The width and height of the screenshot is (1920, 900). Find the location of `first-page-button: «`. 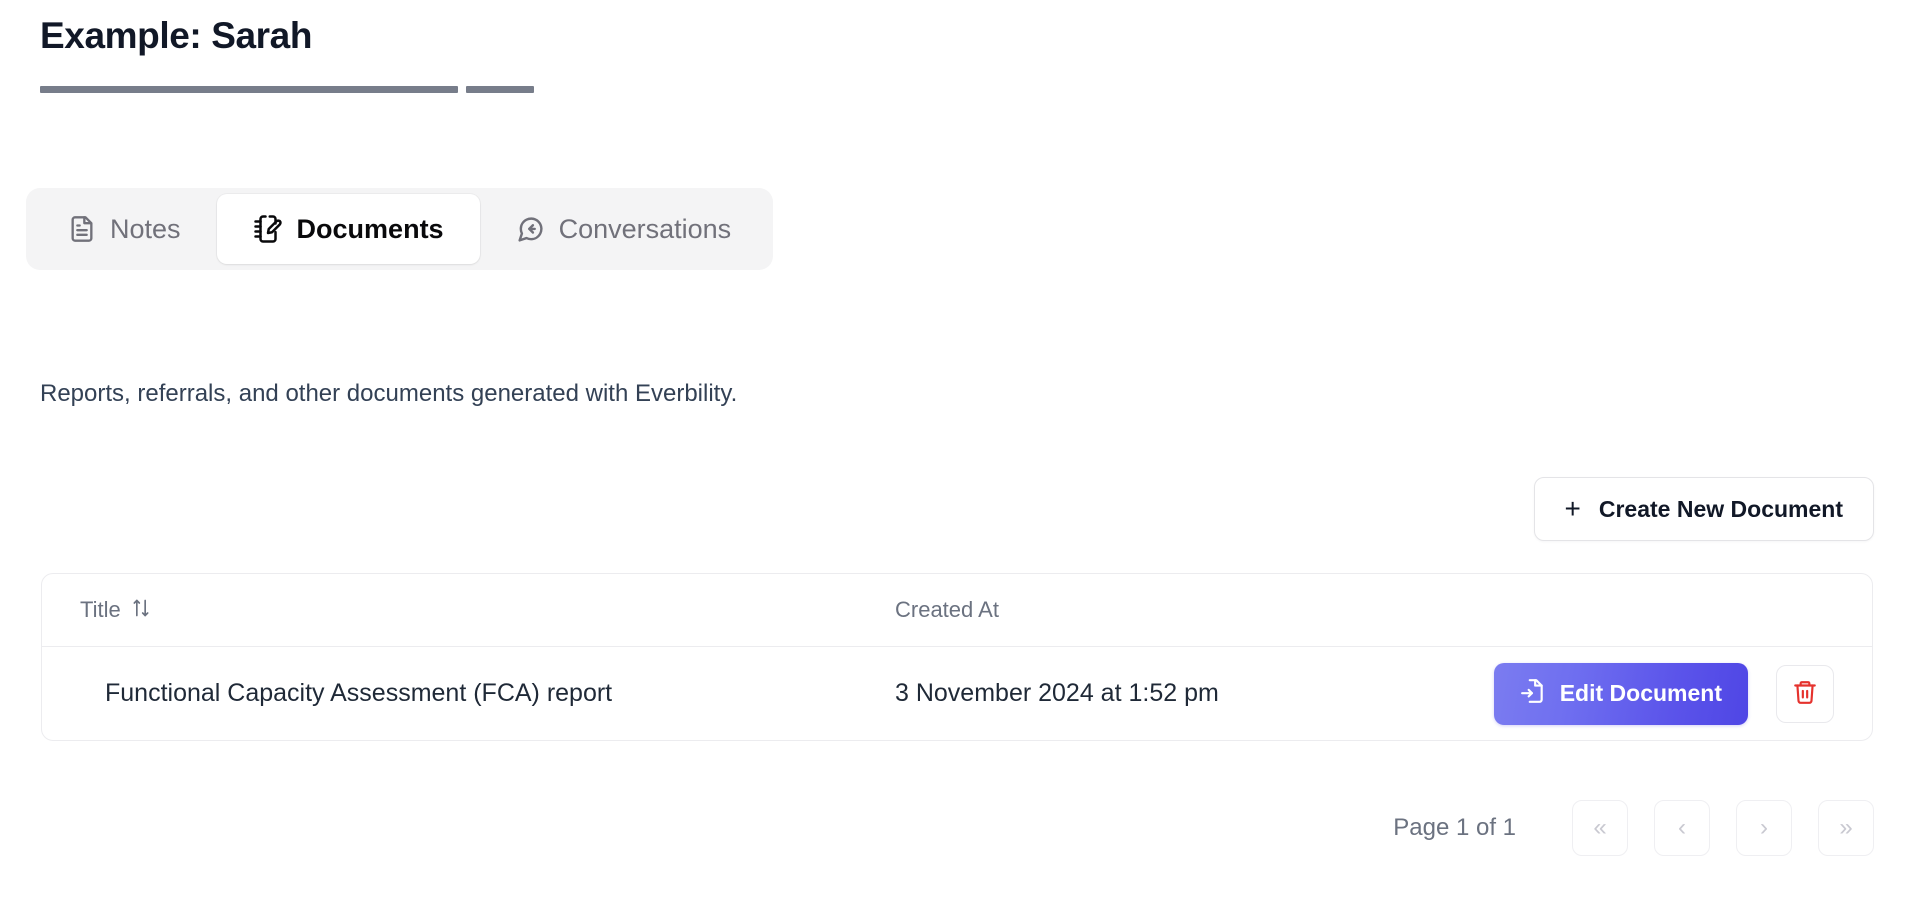

first-page-button: « is located at coordinates (1600, 828).